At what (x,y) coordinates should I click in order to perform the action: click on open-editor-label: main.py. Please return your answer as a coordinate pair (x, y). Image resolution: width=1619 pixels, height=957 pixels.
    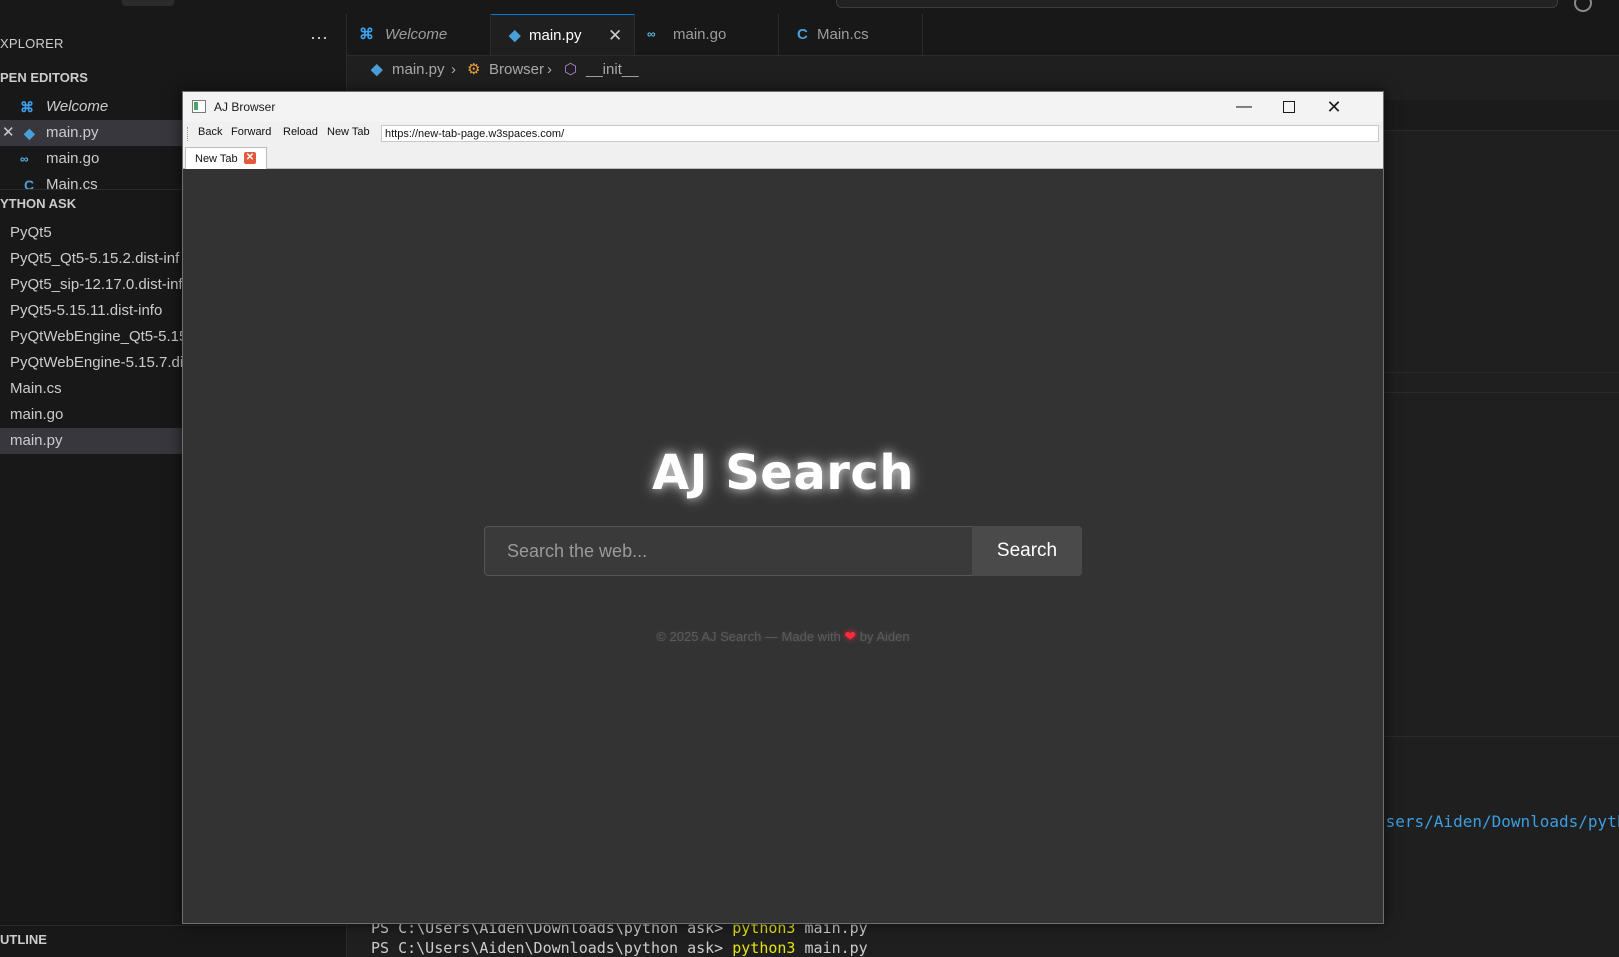
    Looking at the image, I should click on (72, 132).